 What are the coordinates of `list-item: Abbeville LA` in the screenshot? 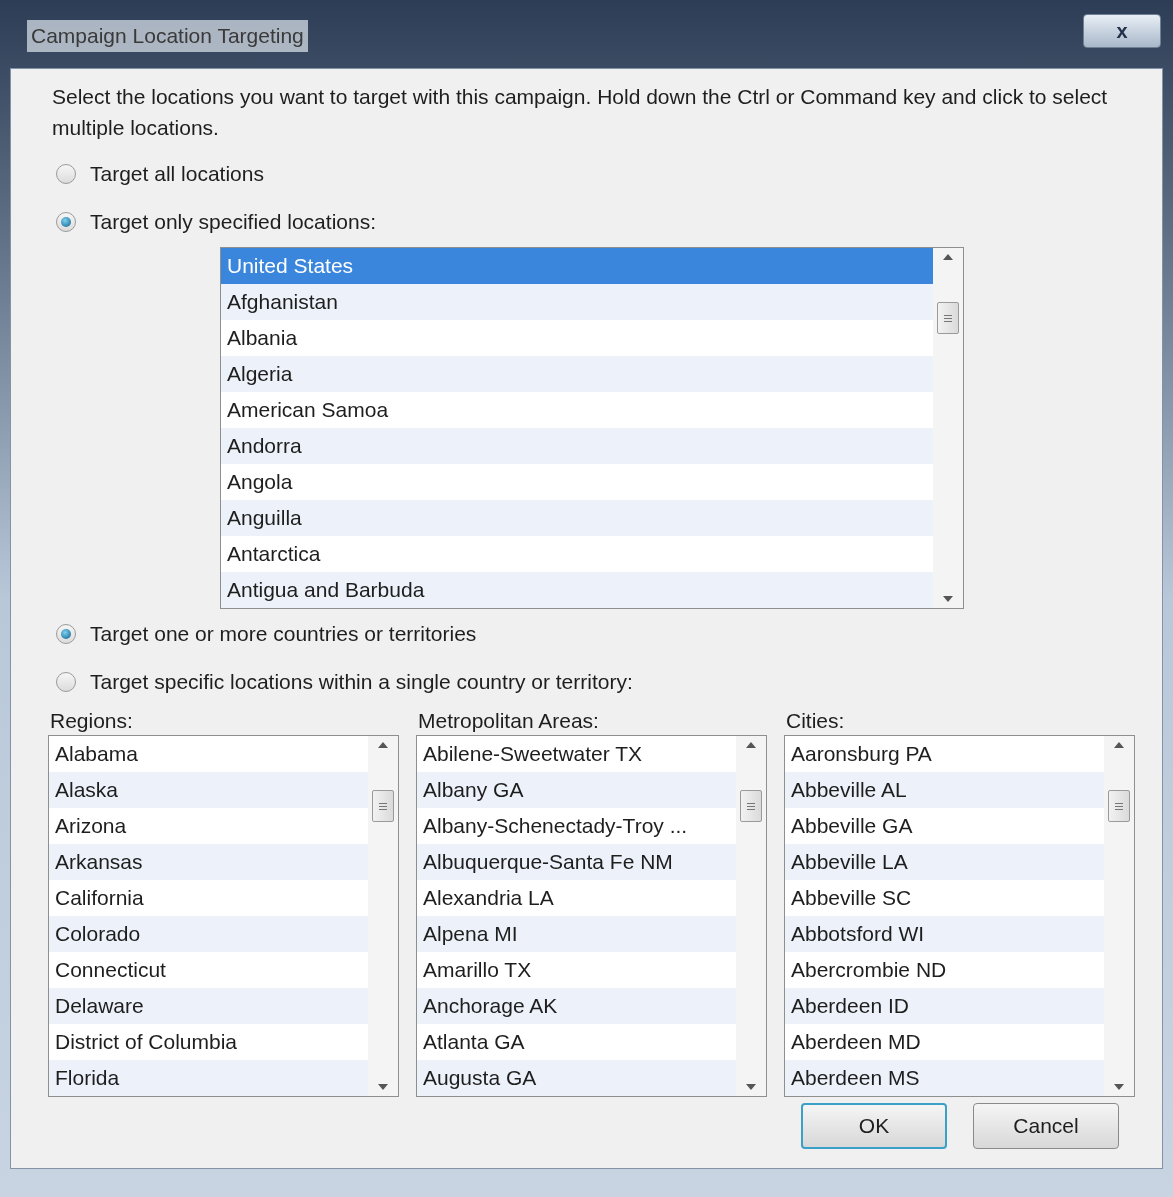 It's located at (944, 862).